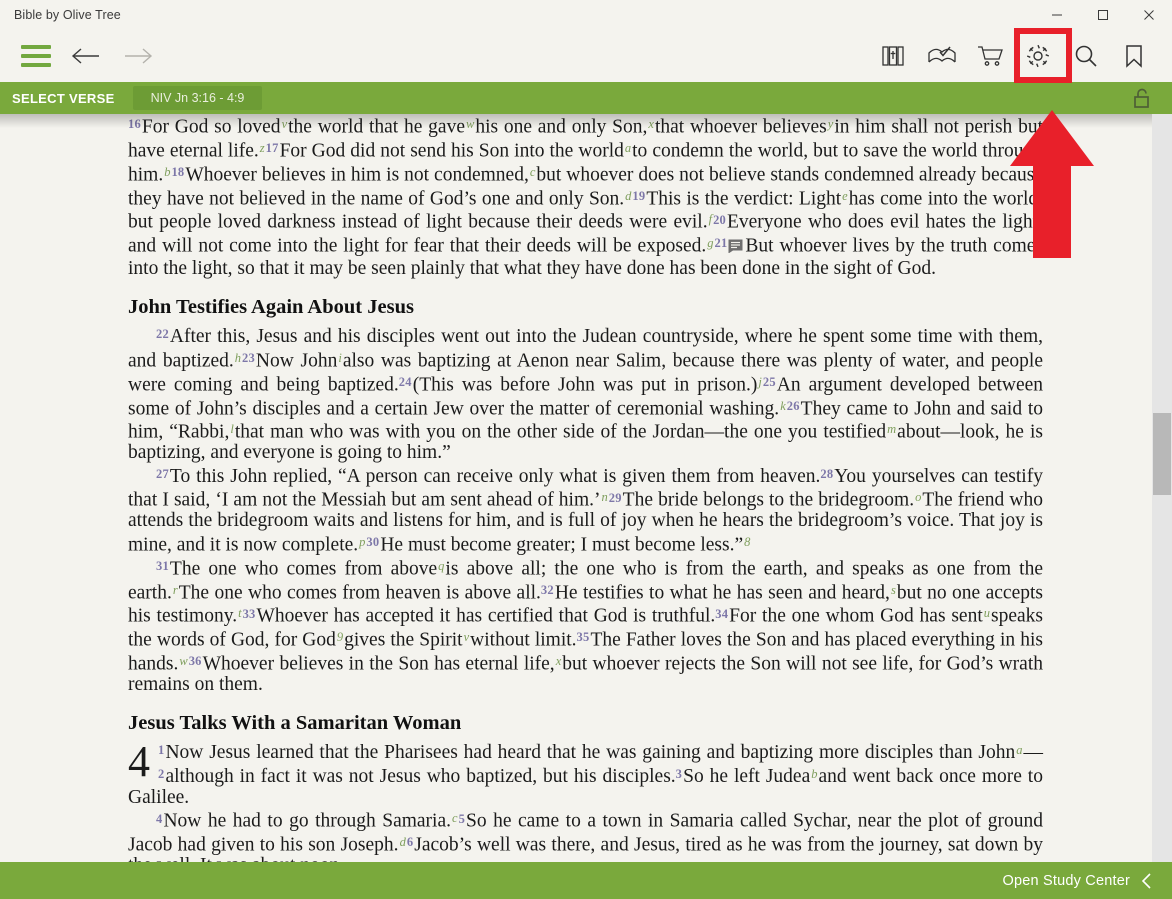 The height and width of the screenshot is (899, 1172). What do you see at coordinates (1066, 881) in the screenshot?
I see `open-study-center-label: Open Study Center` at bounding box center [1066, 881].